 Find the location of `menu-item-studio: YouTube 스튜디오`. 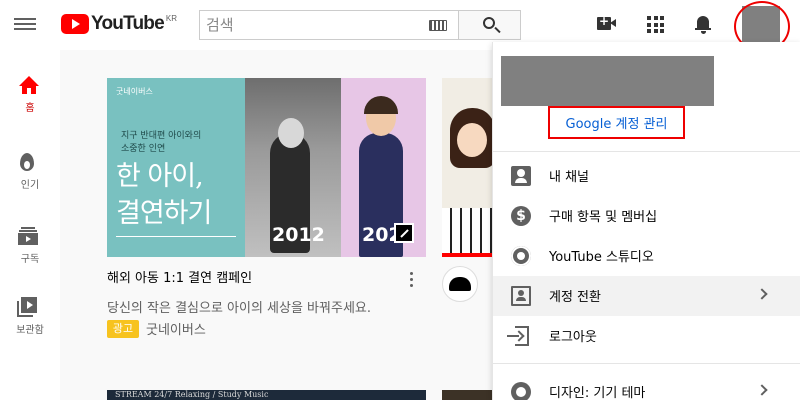

menu-item-studio: YouTube 스튜디오 is located at coordinates (646, 256).